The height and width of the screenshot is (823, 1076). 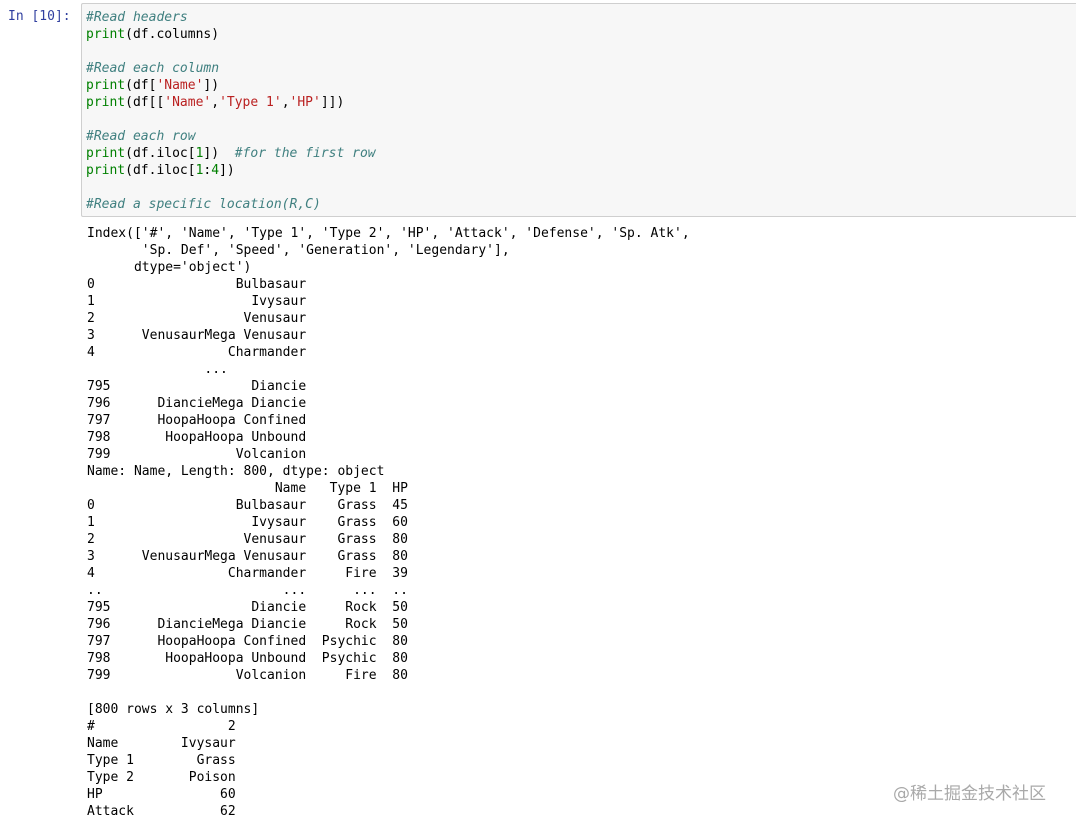 What do you see at coordinates (247, 573) in the screenshot?
I see `output-line: 4 Charmander Fire 39` at bounding box center [247, 573].